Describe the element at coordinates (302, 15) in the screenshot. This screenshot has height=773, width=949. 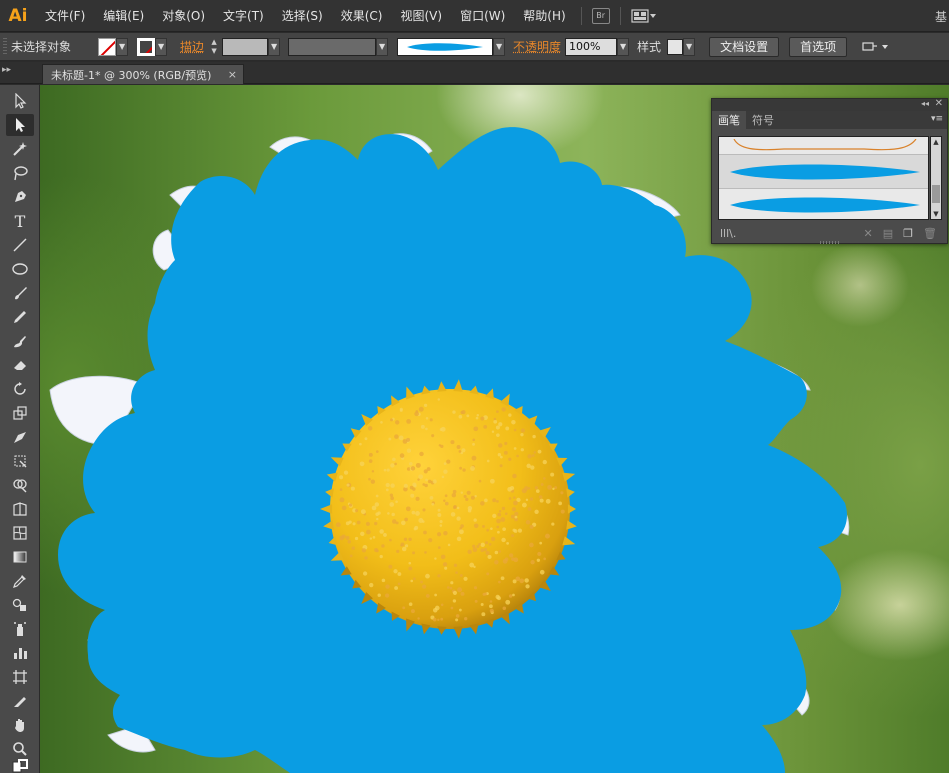
I see `menu-select: 选择(S)` at that location.